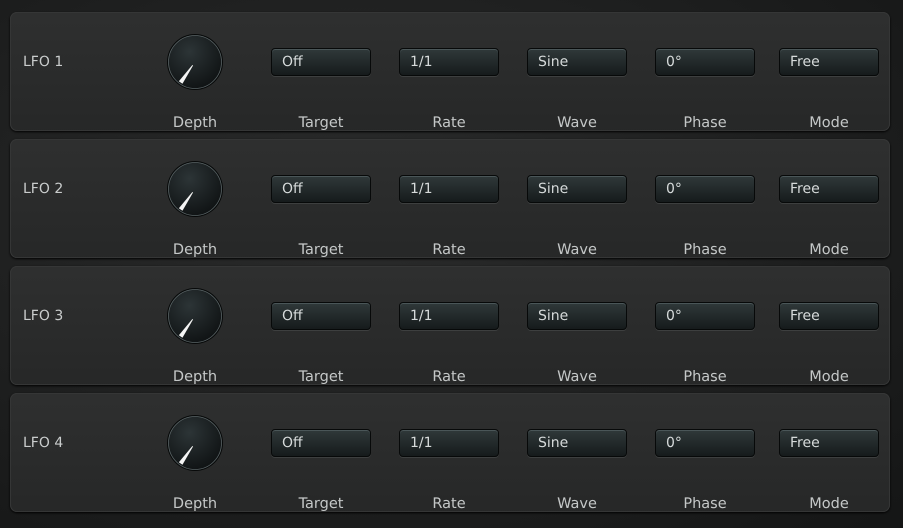 This screenshot has width=903, height=528. What do you see at coordinates (43, 189) in the screenshot?
I see `lfo-label: LFO 2` at bounding box center [43, 189].